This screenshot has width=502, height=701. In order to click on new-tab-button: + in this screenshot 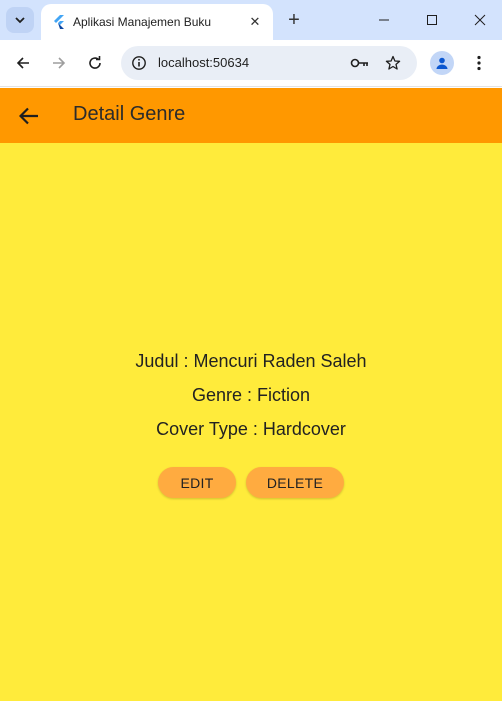, I will do `click(294, 20)`.